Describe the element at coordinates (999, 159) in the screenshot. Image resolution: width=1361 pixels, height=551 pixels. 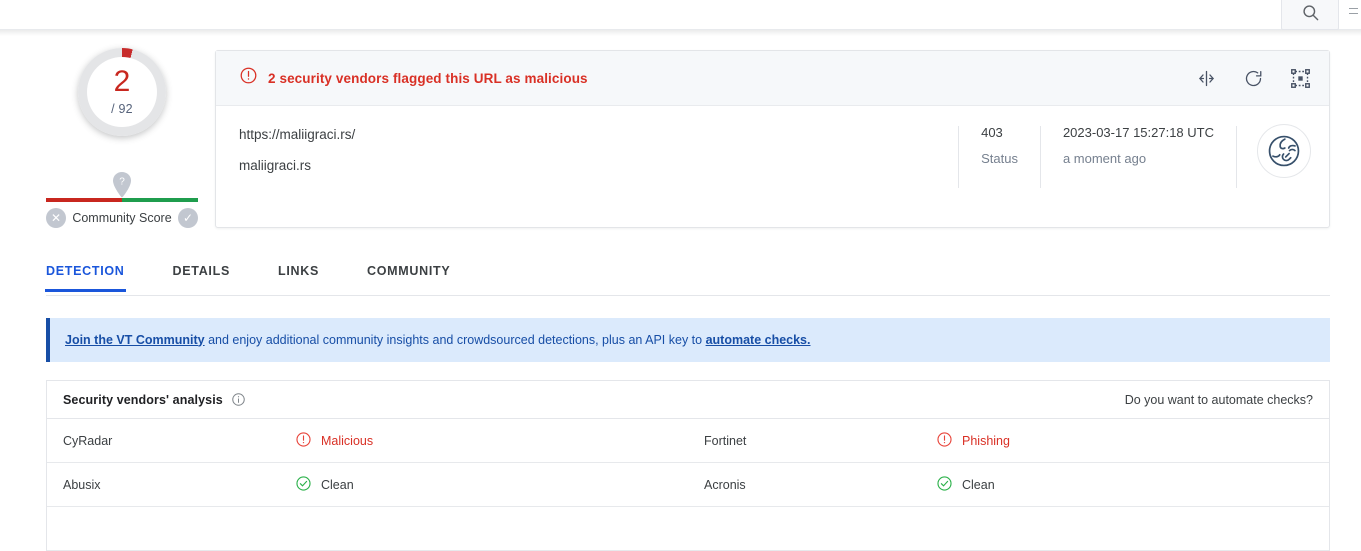
I see `status-label: Status` at that location.